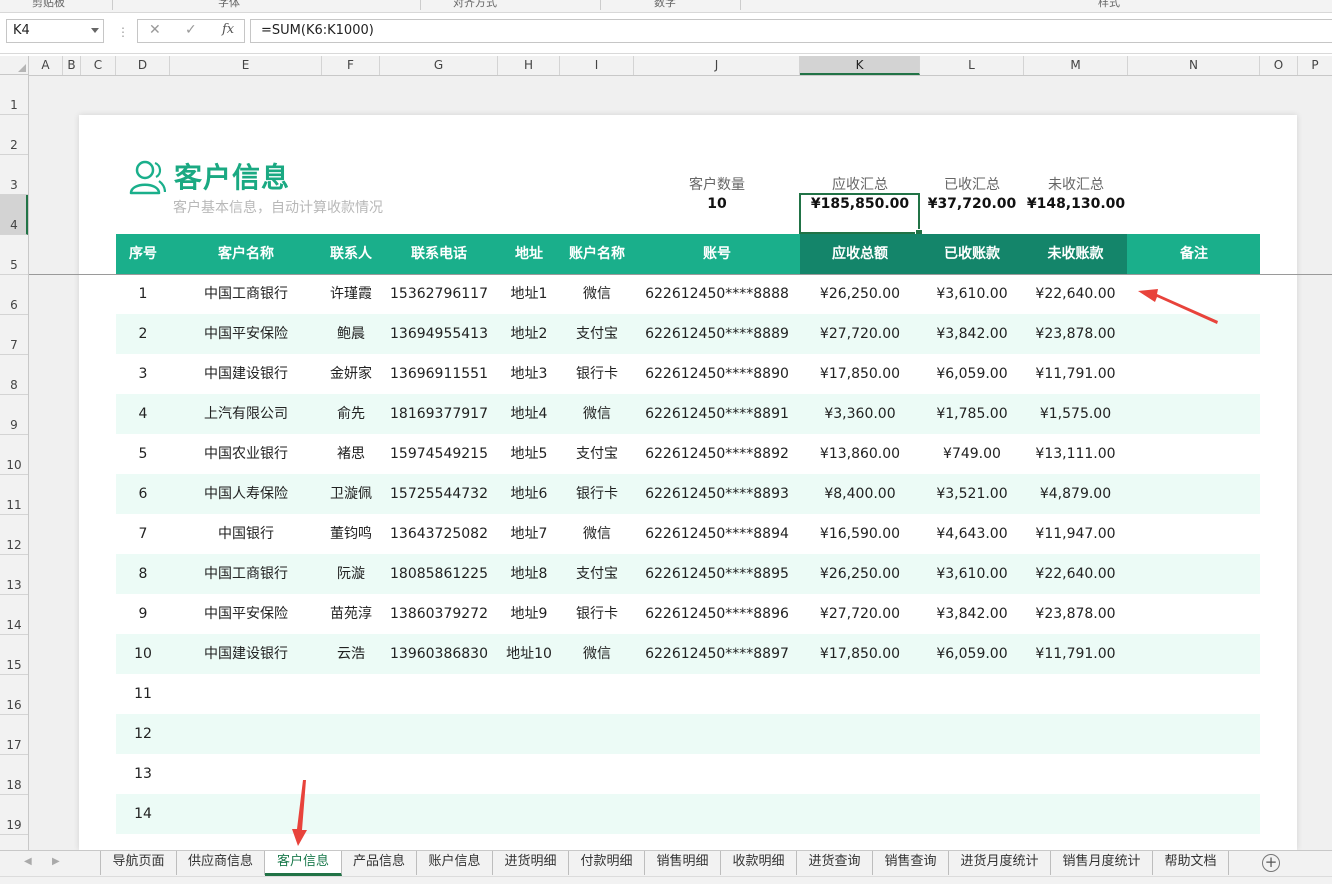 This screenshot has width=1332, height=884. Describe the element at coordinates (191, 30) in the screenshot. I see `enter-icon: ✓` at that location.